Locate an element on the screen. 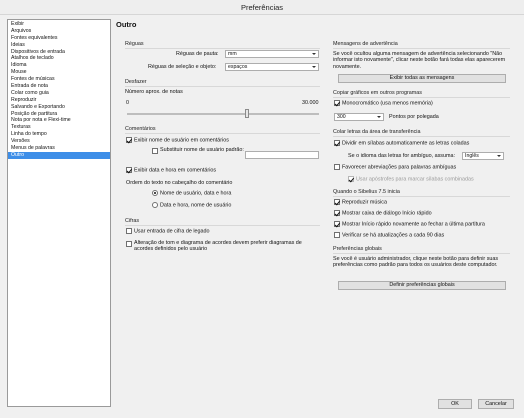 This screenshot has height=418, width=524. ambiguous-language-value: Inglês is located at coordinates (472, 156).